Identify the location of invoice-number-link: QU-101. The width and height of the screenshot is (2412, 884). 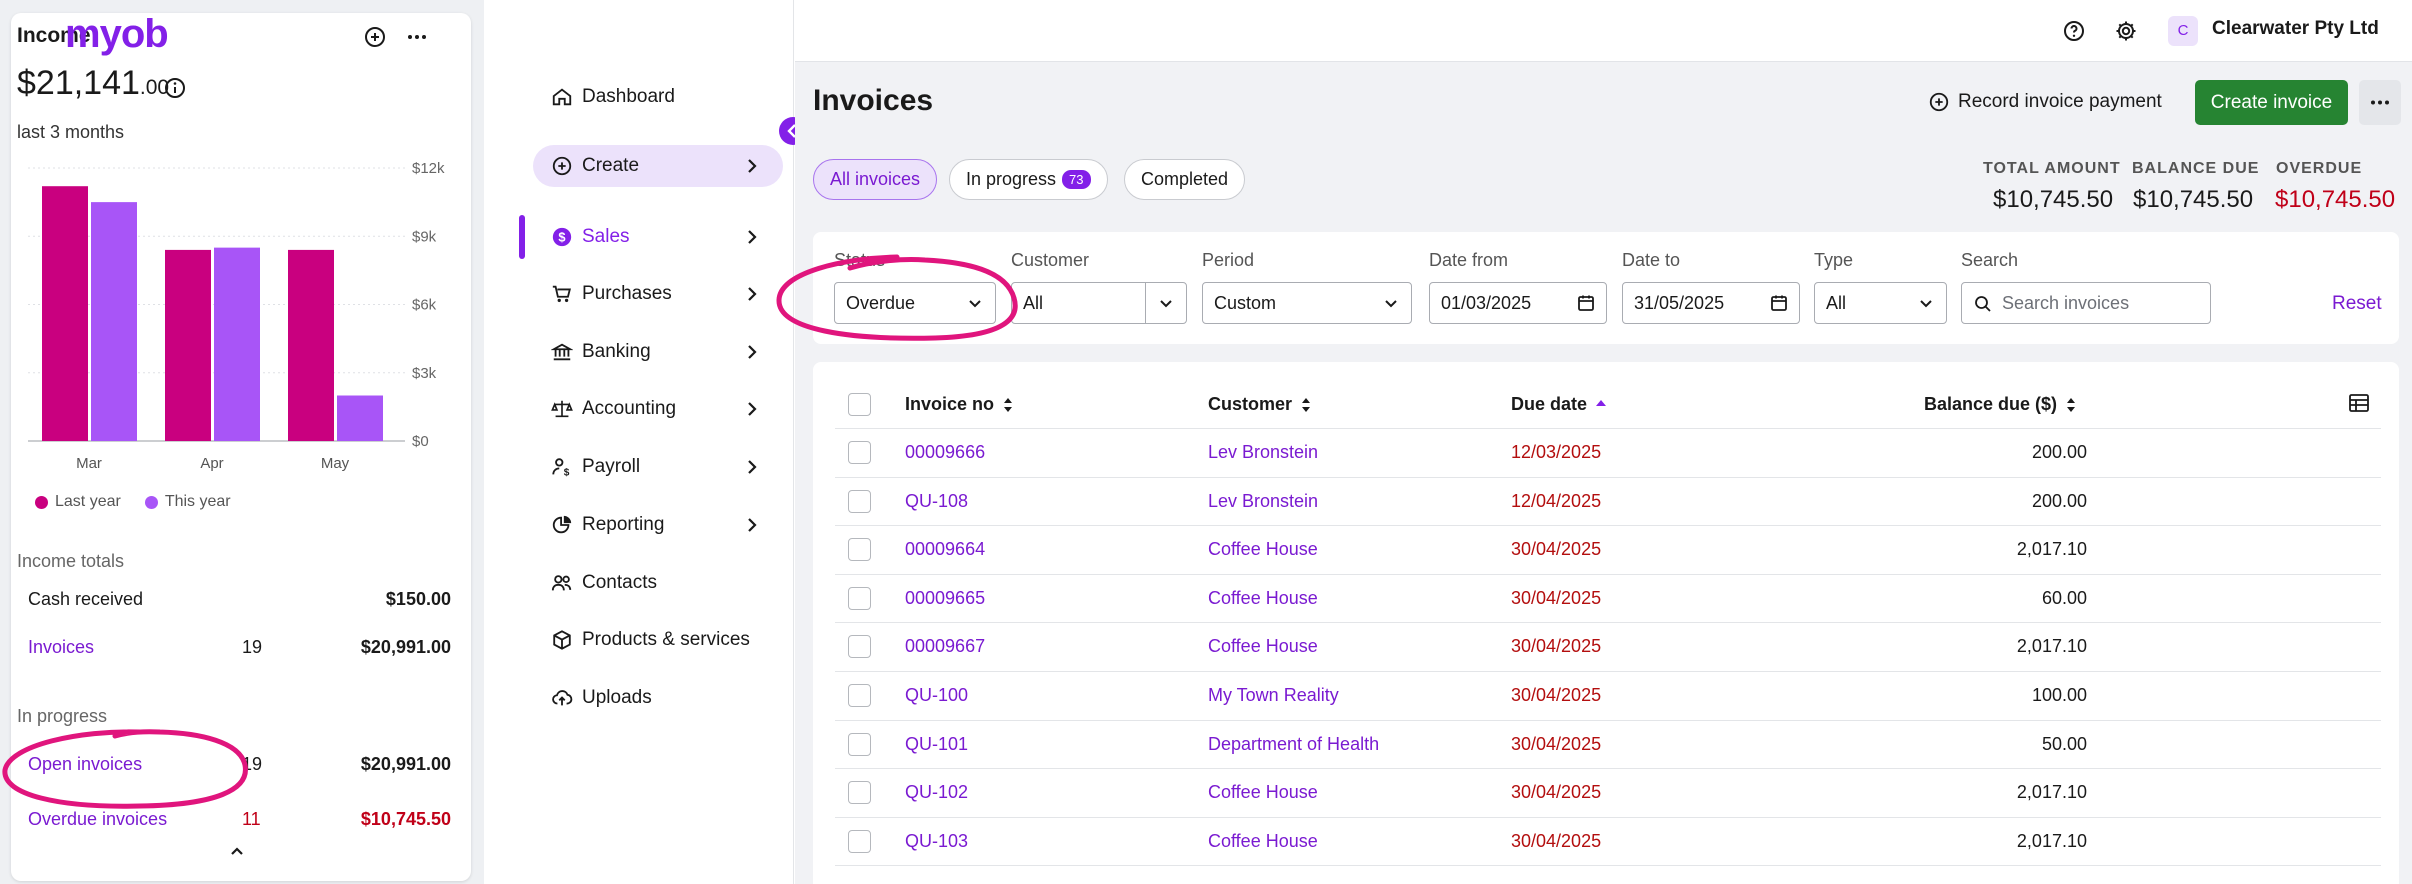
(936, 744).